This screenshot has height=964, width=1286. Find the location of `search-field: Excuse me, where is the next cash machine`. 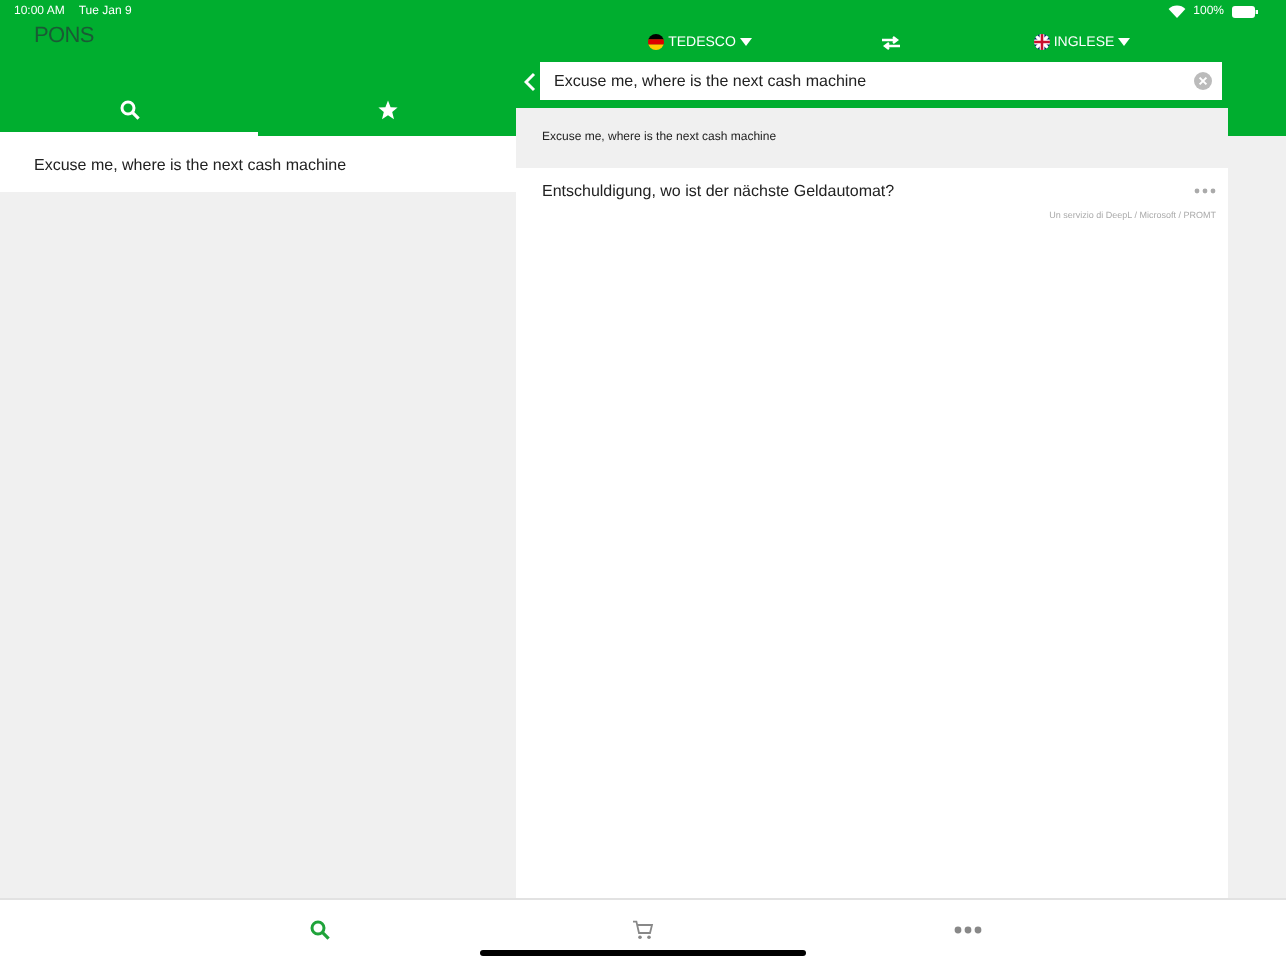

search-field: Excuse me, where is the next cash machine is located at coordinates (881, 81).